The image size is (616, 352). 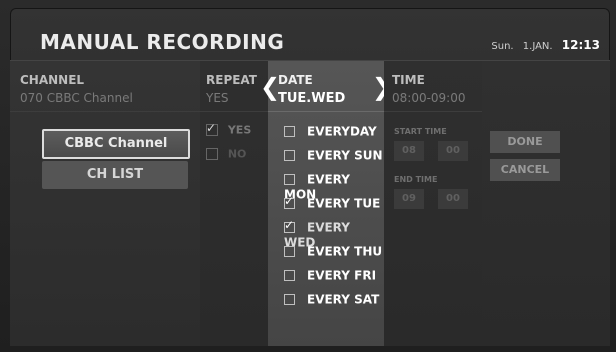 What do you see at coordinates (234, 203) in the screenshot?
I see `repeat-column: REPEAT YES YES NO` at bounding box center [234, 203].